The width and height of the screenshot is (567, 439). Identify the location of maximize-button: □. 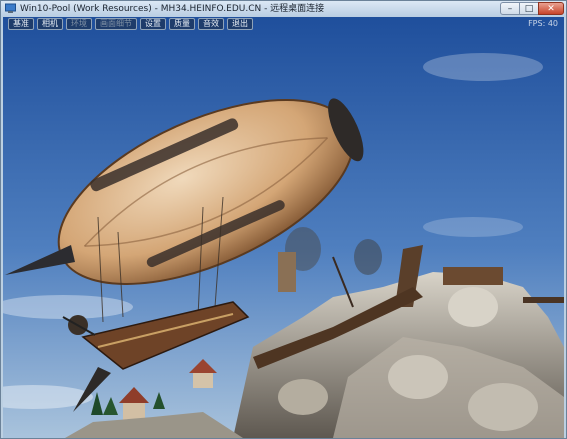
(529, 8).